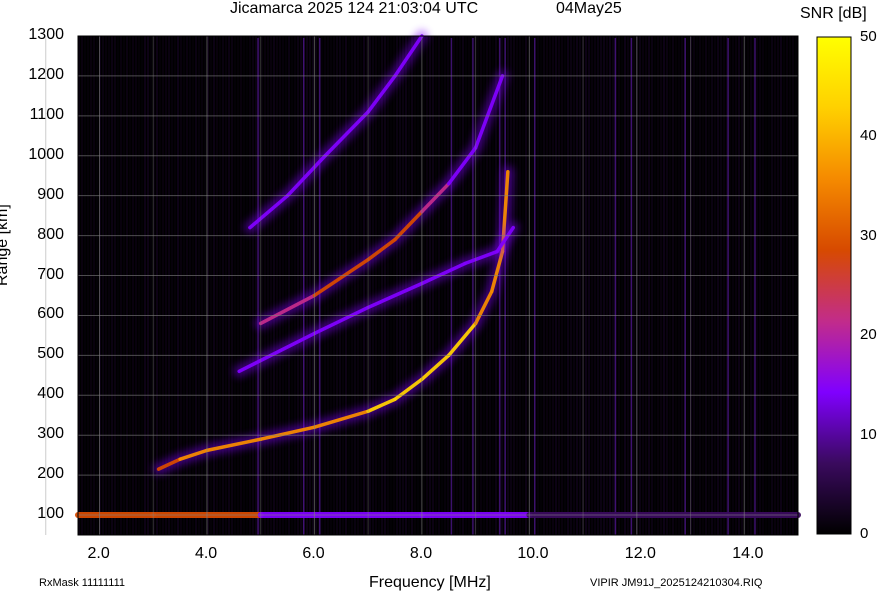  Describe the element at coordinates (834, 285) in the screenshot. I see `colorbar` at that location.